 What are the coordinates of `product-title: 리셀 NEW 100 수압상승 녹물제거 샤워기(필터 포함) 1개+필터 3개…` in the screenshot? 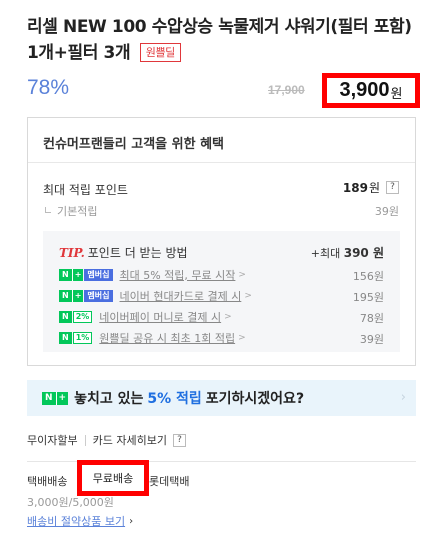 It's located at (224, 40).